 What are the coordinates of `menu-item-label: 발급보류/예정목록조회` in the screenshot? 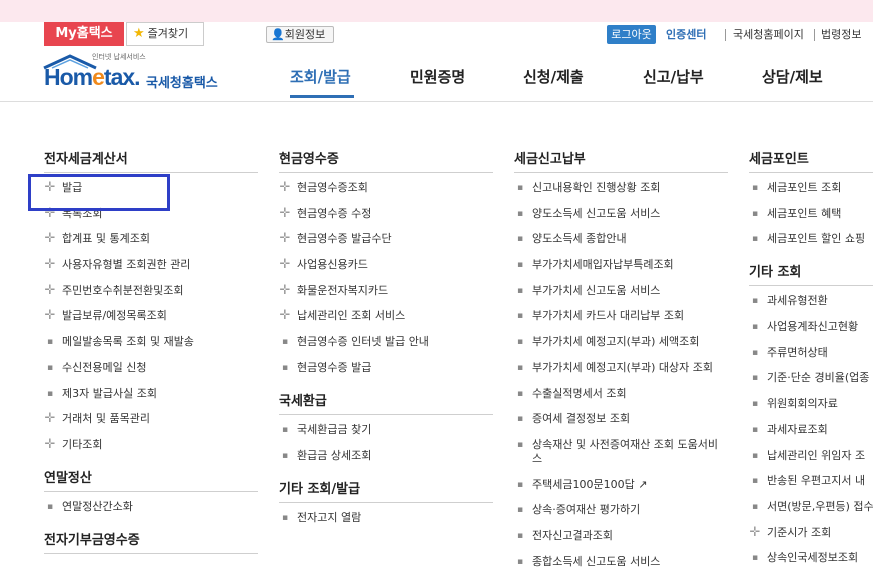 It's located at (114, 316).